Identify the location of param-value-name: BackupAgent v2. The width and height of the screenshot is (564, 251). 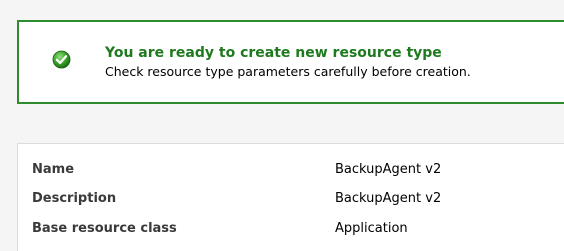
(388, 169).